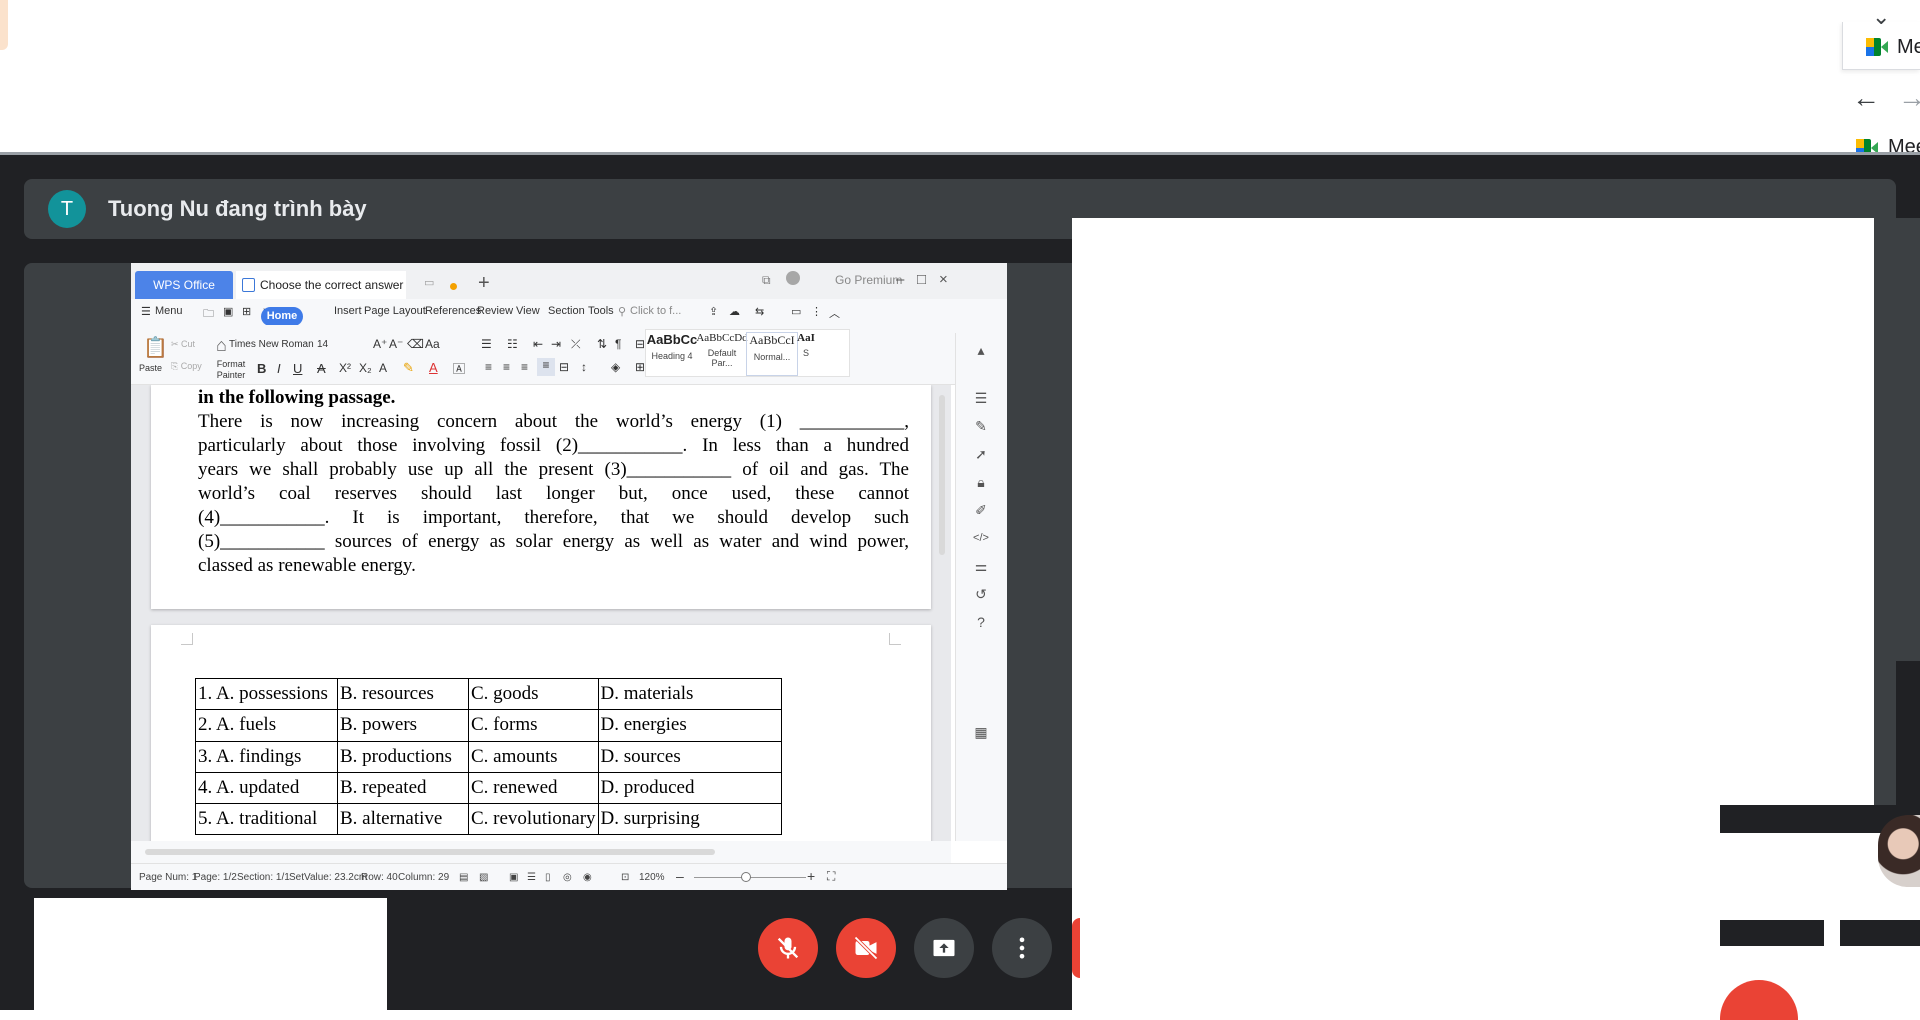  I want to click on forward-arrow-icon: →, so click(1909, 98).